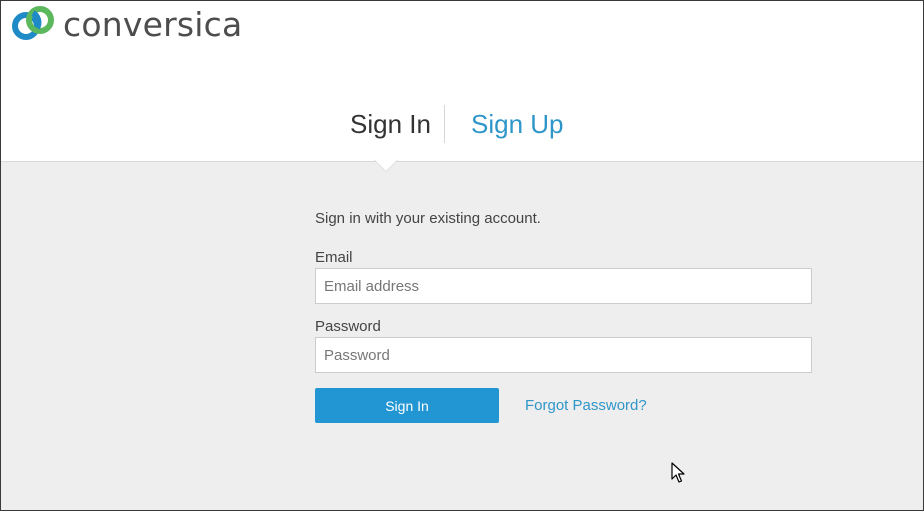 This screenshot has height=511, width=924. I want to click on email-field, so click(563, 286).